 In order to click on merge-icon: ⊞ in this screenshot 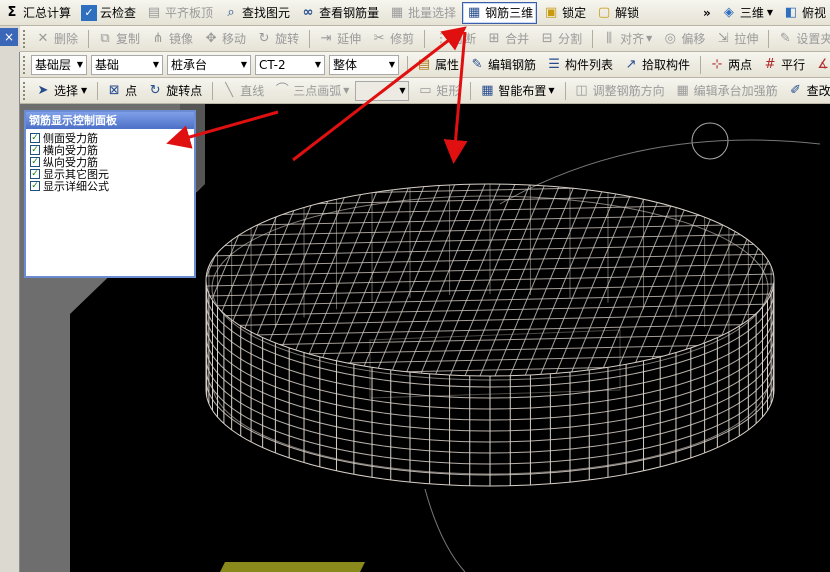, I will do `click(494, 38)`.